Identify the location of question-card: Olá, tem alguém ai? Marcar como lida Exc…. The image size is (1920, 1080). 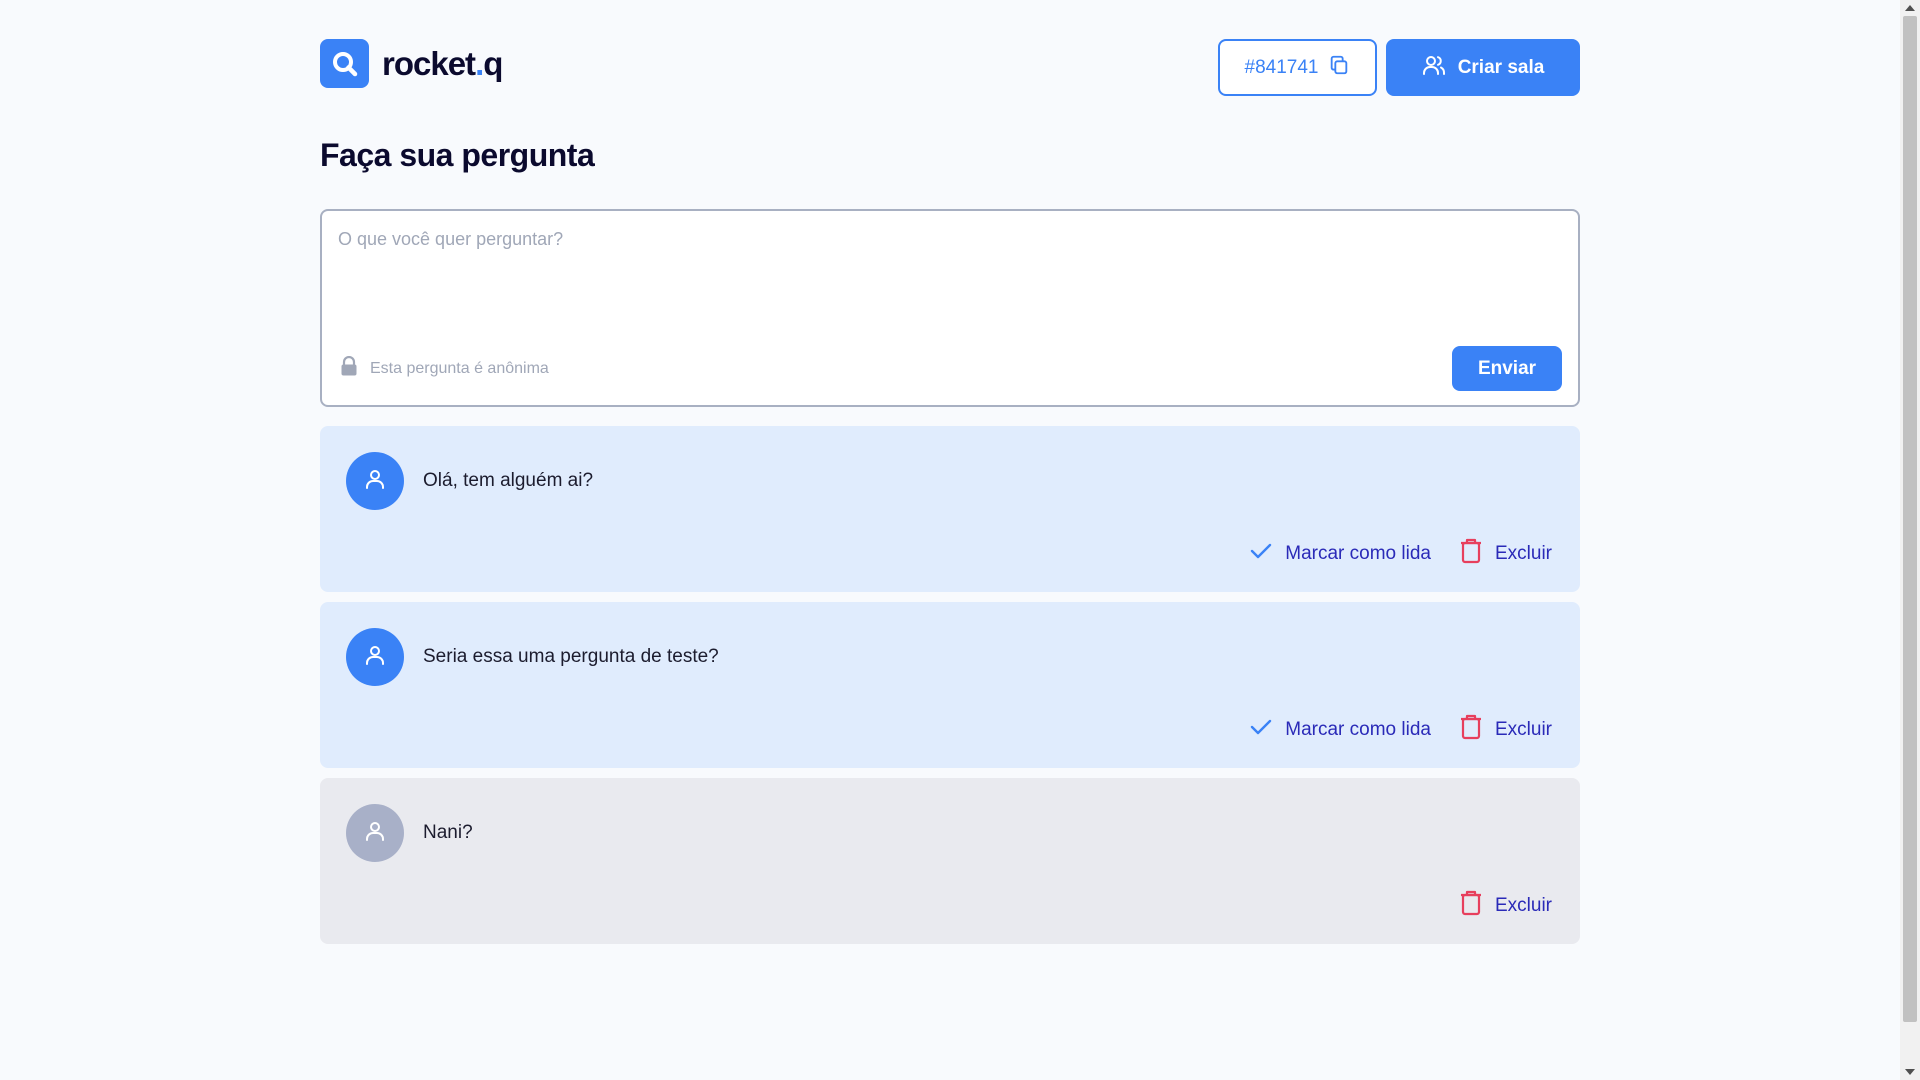
(950, 509).